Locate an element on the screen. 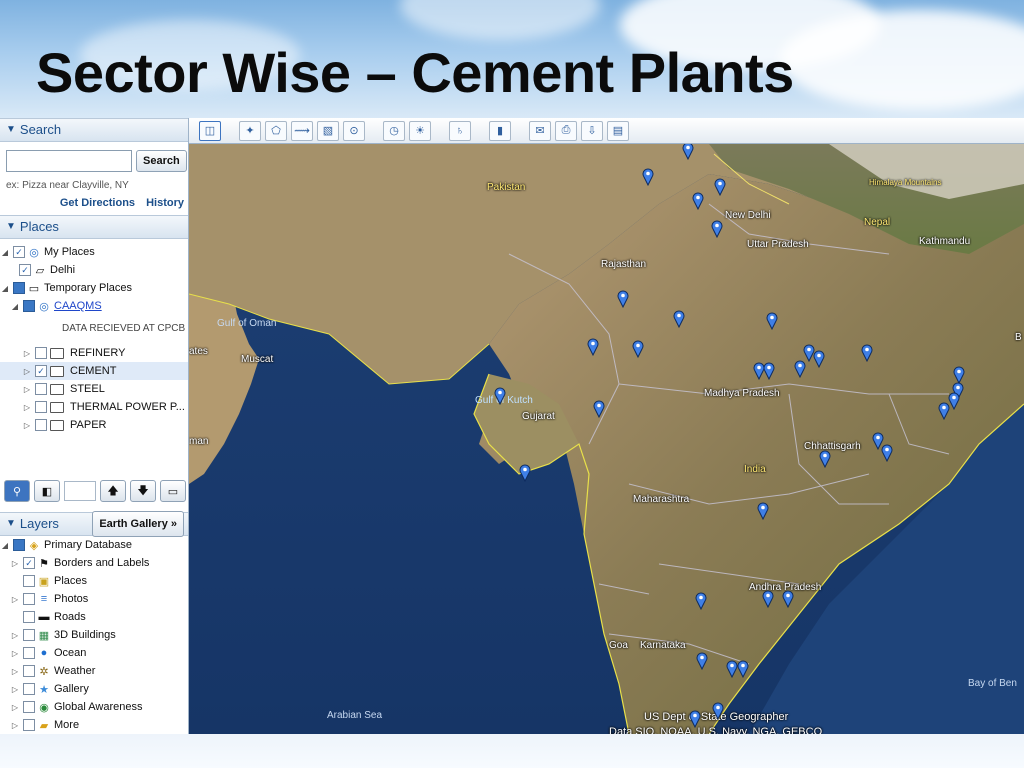 The width and height of the screenshot is (1024, 768). tree-item-primary-database: ◢ ◈ Primary Database is located at coordinates (94, 545).